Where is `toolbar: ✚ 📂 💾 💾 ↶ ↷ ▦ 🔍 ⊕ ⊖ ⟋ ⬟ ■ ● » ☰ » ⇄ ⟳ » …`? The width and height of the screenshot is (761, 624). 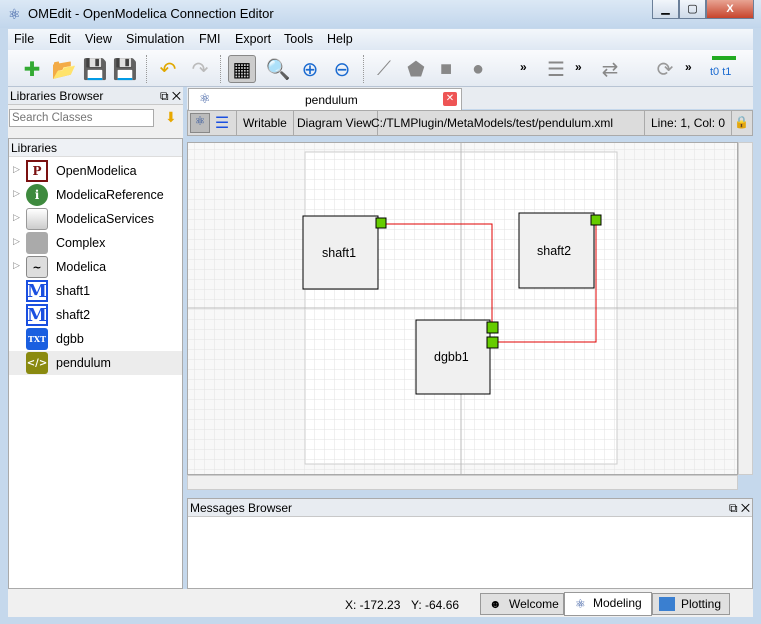 toolbar: ✚ 📂 💾 💾 ↶ ↷ ▦ 🔍 ⊕ ⊖ ⟋ ⬟ ■ ● » ☰ » ⇄ ⟳ » … is located at coordinates (380, 68).